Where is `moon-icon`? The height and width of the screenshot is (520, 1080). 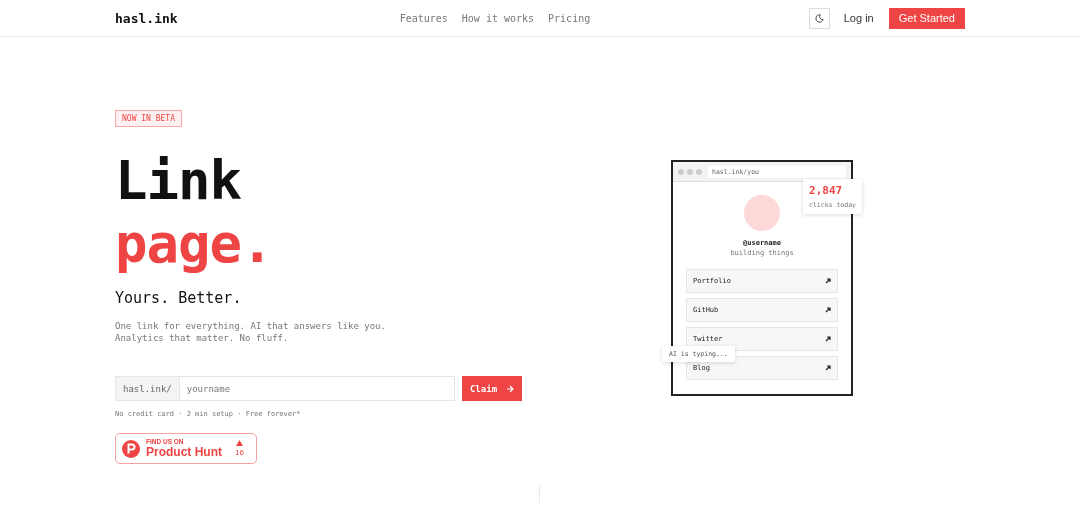 moon-icon is located at coordinates (819, 18).